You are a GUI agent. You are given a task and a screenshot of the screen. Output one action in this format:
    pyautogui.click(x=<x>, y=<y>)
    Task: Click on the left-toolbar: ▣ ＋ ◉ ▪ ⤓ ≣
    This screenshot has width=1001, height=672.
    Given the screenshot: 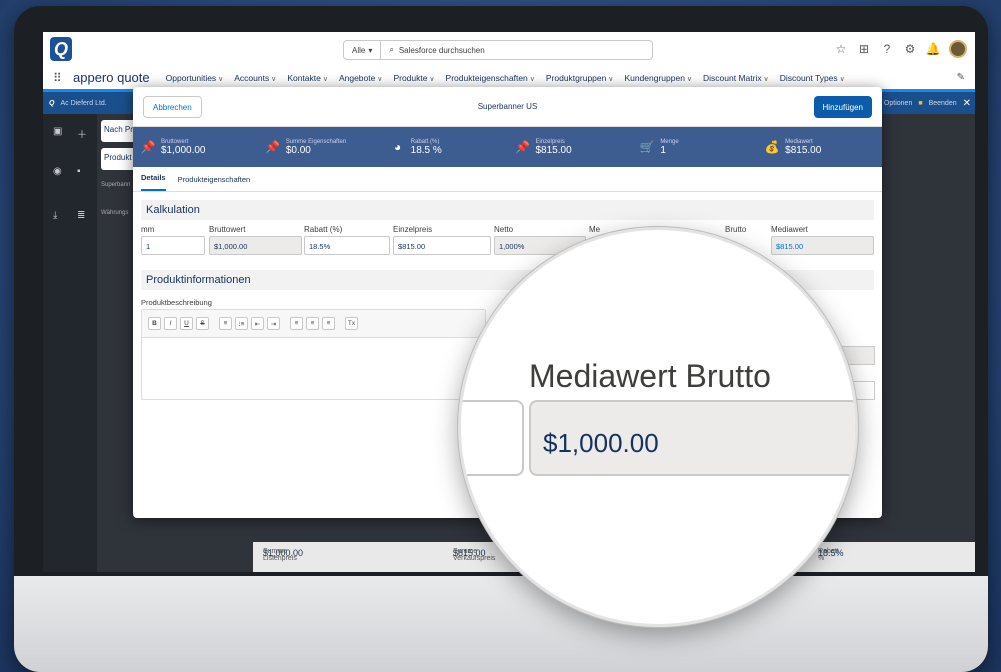 What is the action you would take?
    pyautogui.click(x=70, y=343)
    